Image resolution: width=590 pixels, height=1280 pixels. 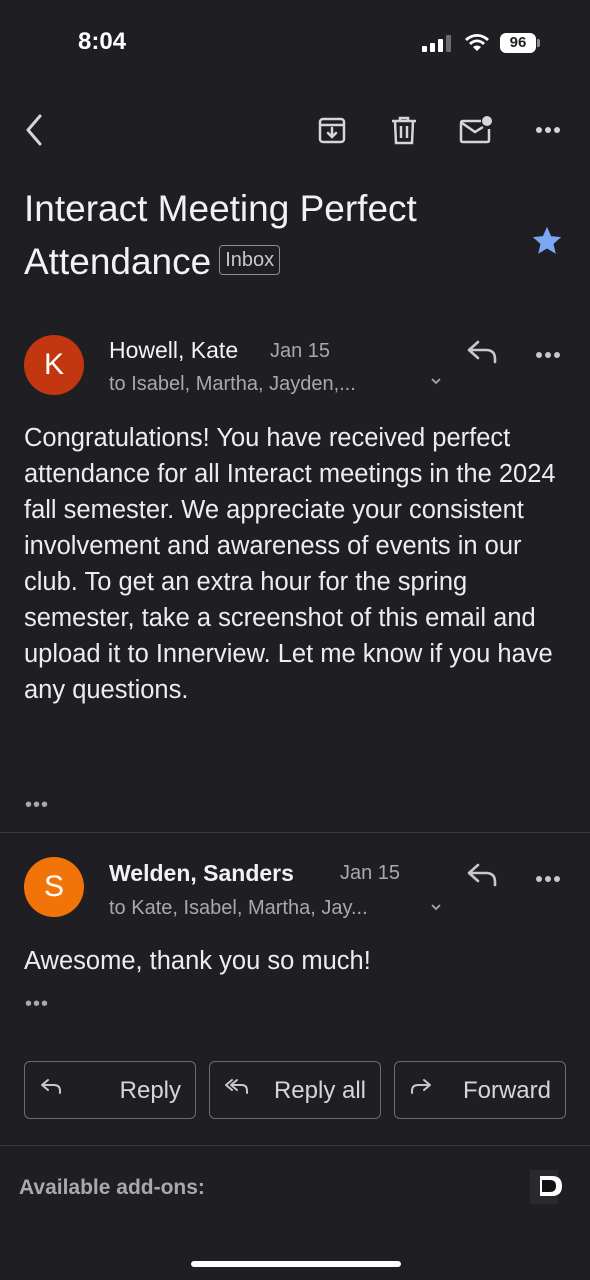 I want to click on status-time: 8:04, so click(x=102, y=41).